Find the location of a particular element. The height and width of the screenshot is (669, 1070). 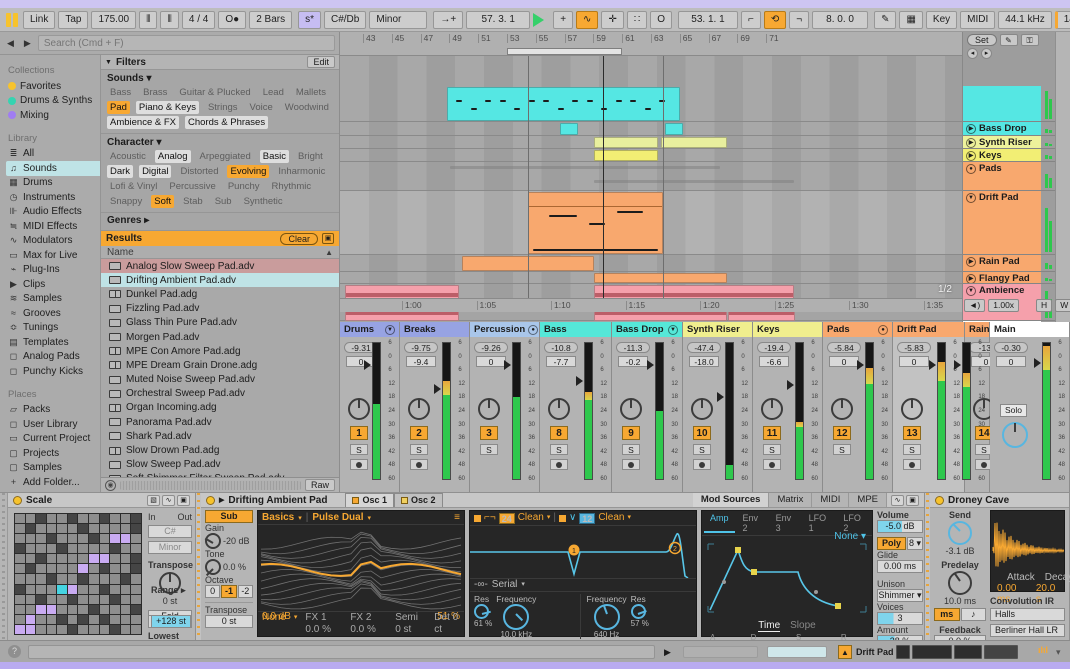

mixer-channel-percussion: Percussion ● -9.26 0 6 0 6 12 18 24 30 36 42 48 60 3 S is located at coordinates (505, 407).